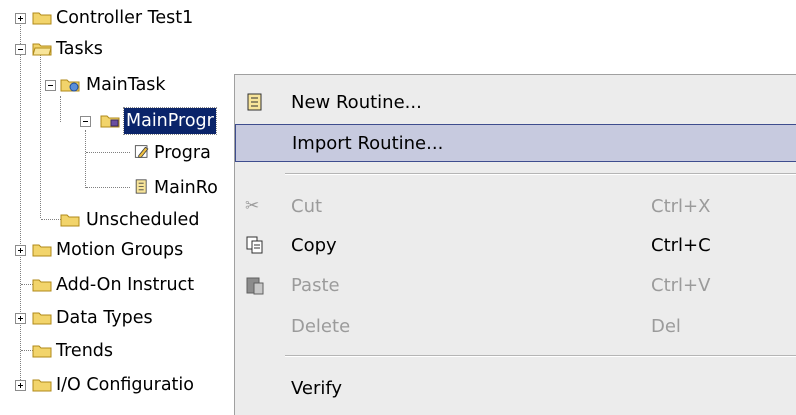  Describe the element at coordinates (255, 286) in the screenshot. I see `paste-icon` at that location.